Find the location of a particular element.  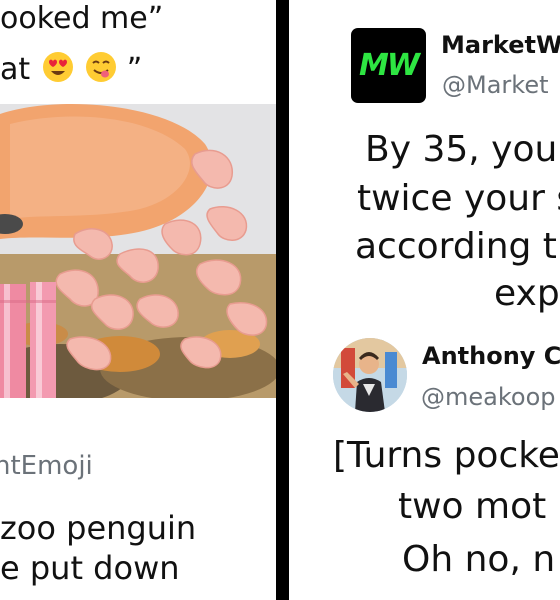

tweet-line: [Turns pocke is located at coordinates (446, 455).